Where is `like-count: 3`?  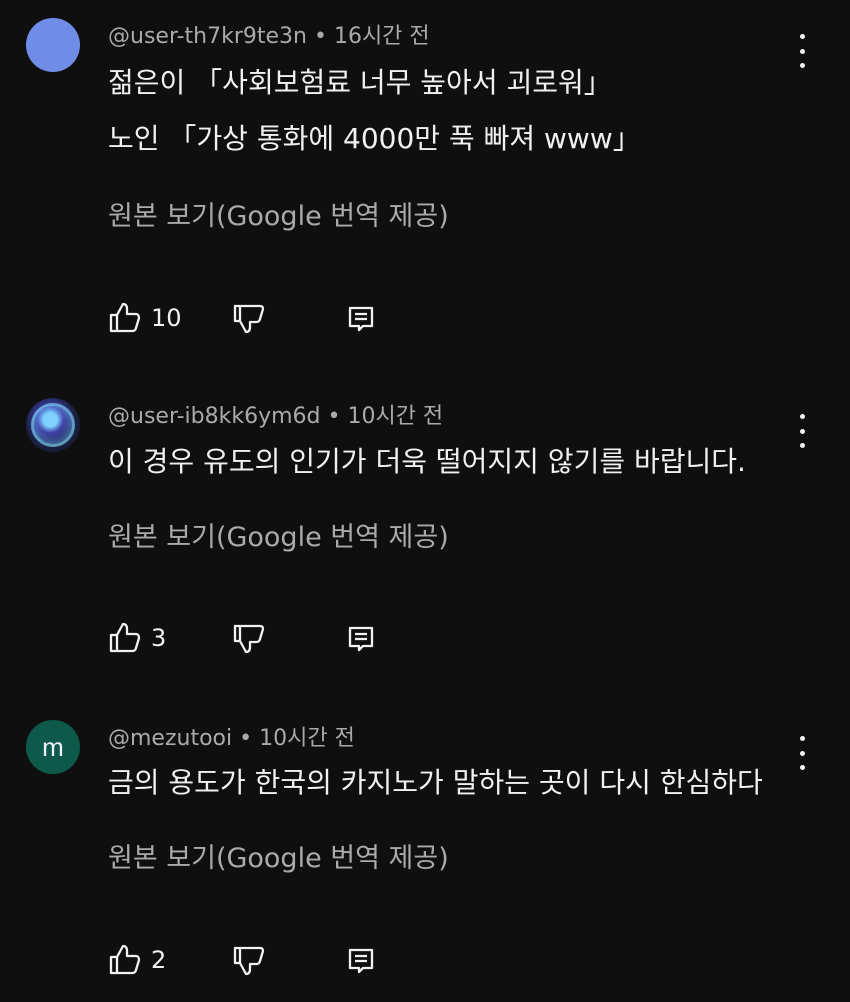
like-count: 3 is located at coordinates (159, 638).